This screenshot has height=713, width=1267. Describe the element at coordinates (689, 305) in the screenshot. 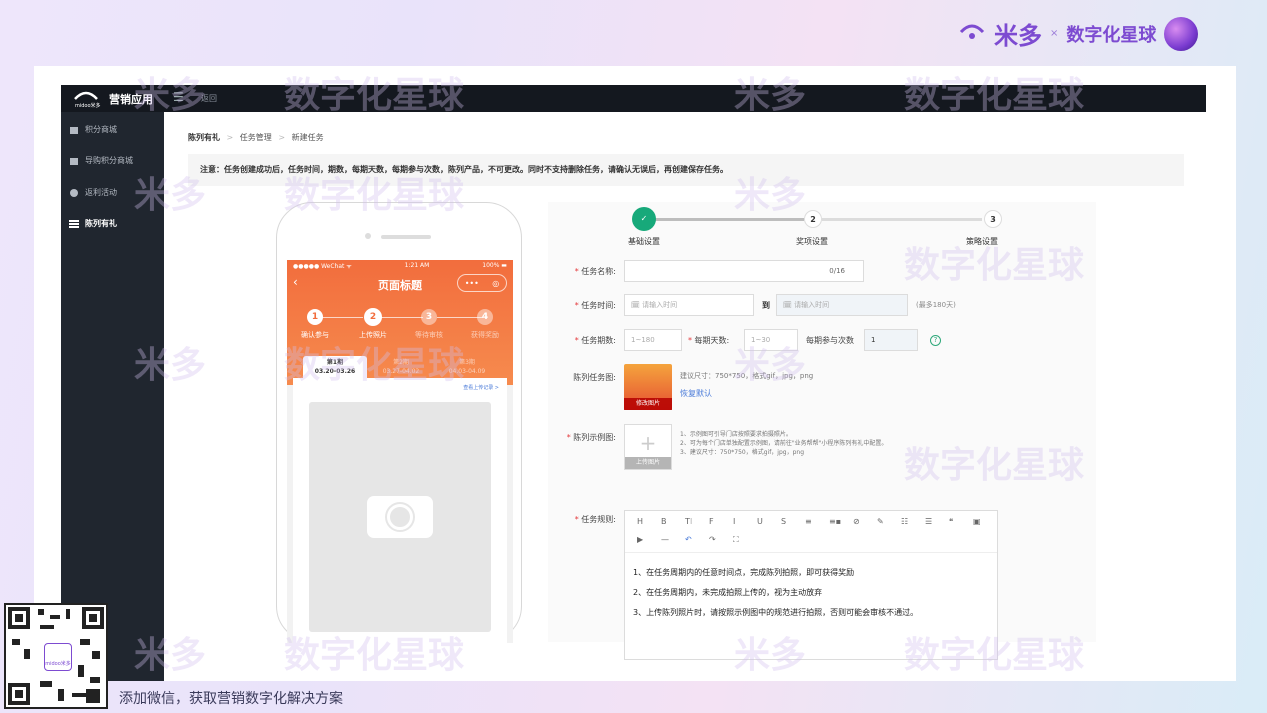

I see `start-time-input: 🗓 请输入时间` at that location.